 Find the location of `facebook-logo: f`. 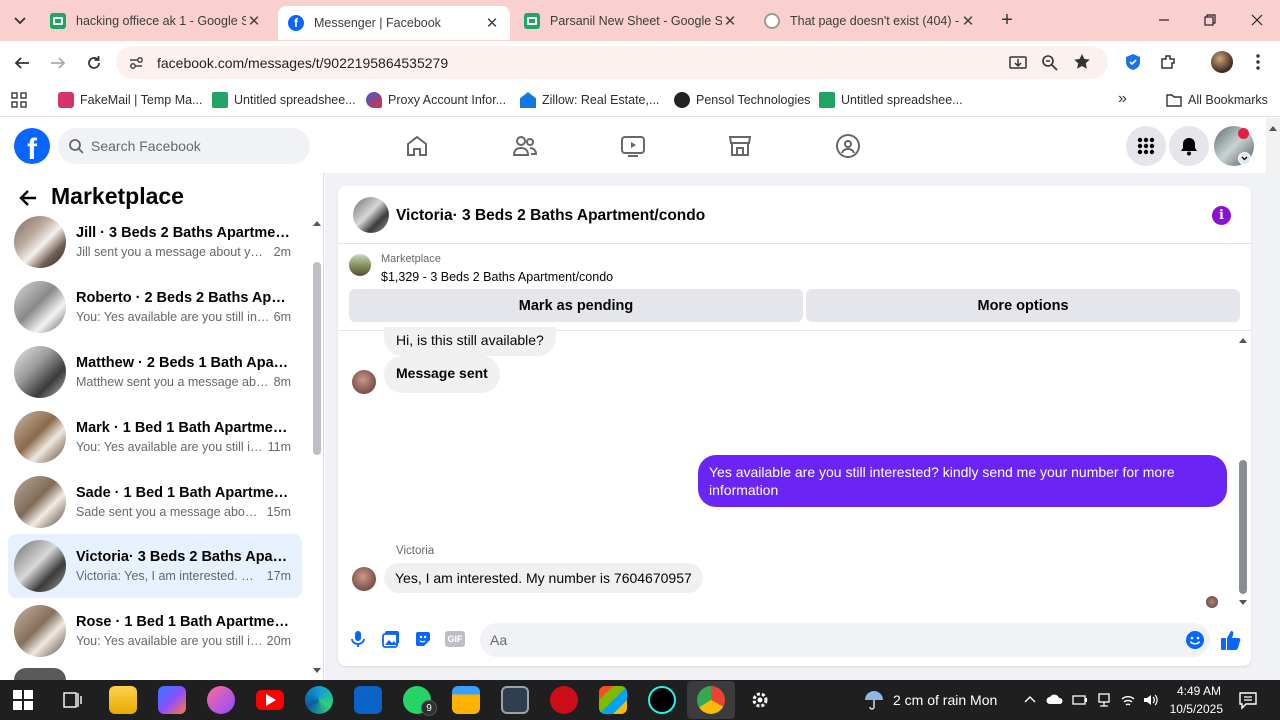

facebook-logo: f is located at coordinates (32, 146).